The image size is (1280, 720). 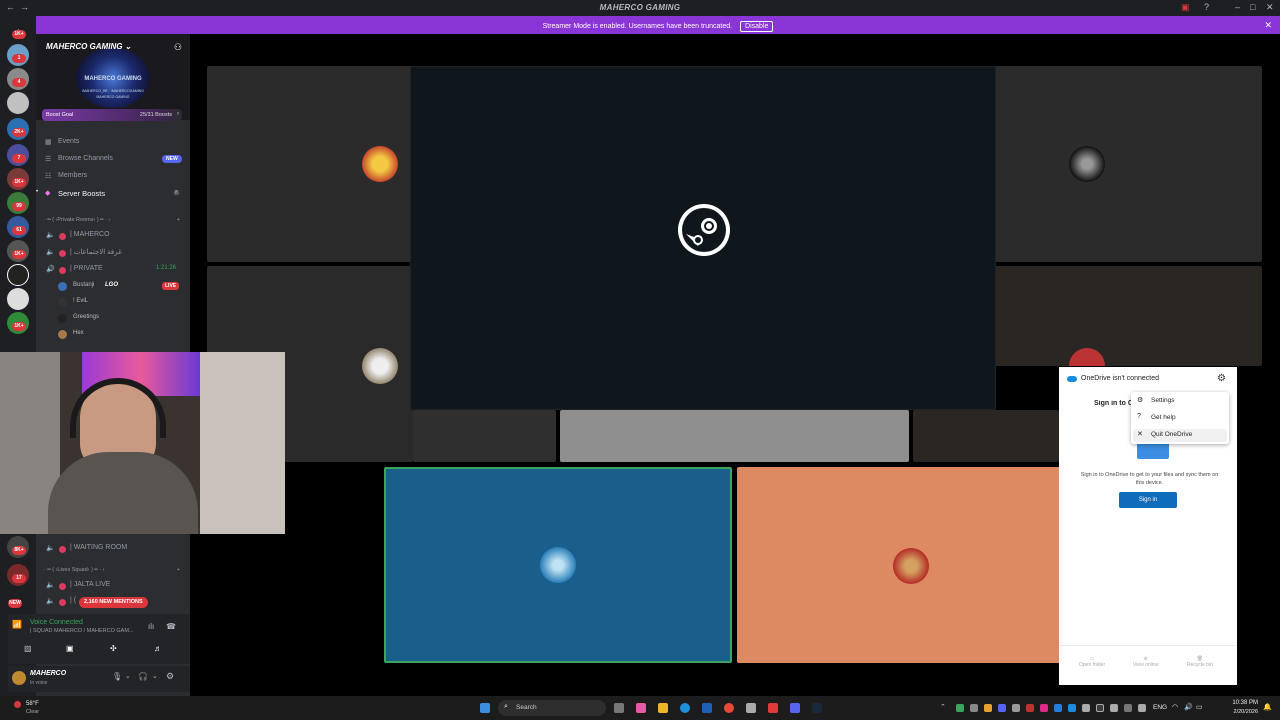 I want to click on category-lives-squad: · ━ ( ‹Lives Squad› ) ━ · ‹ +, so click(x=114, y=570).